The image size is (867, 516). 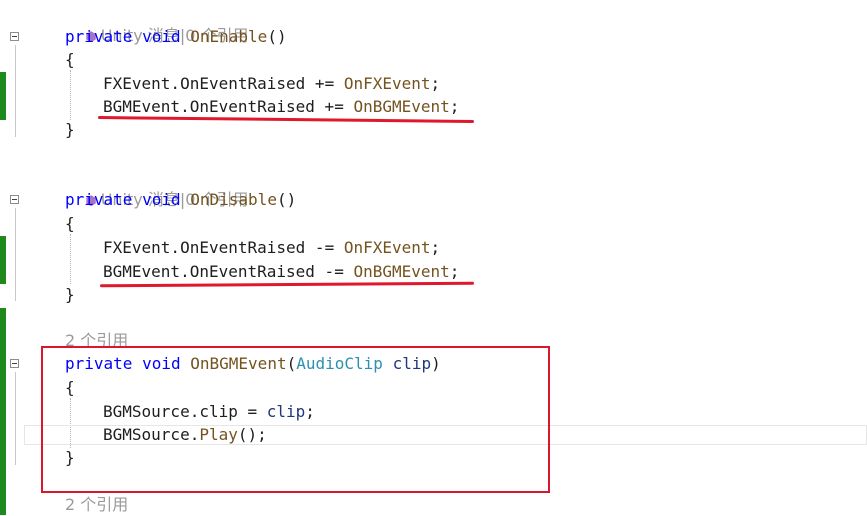 I want to click on codelens-hint: 2 个引用, so click(x=96, y=505).